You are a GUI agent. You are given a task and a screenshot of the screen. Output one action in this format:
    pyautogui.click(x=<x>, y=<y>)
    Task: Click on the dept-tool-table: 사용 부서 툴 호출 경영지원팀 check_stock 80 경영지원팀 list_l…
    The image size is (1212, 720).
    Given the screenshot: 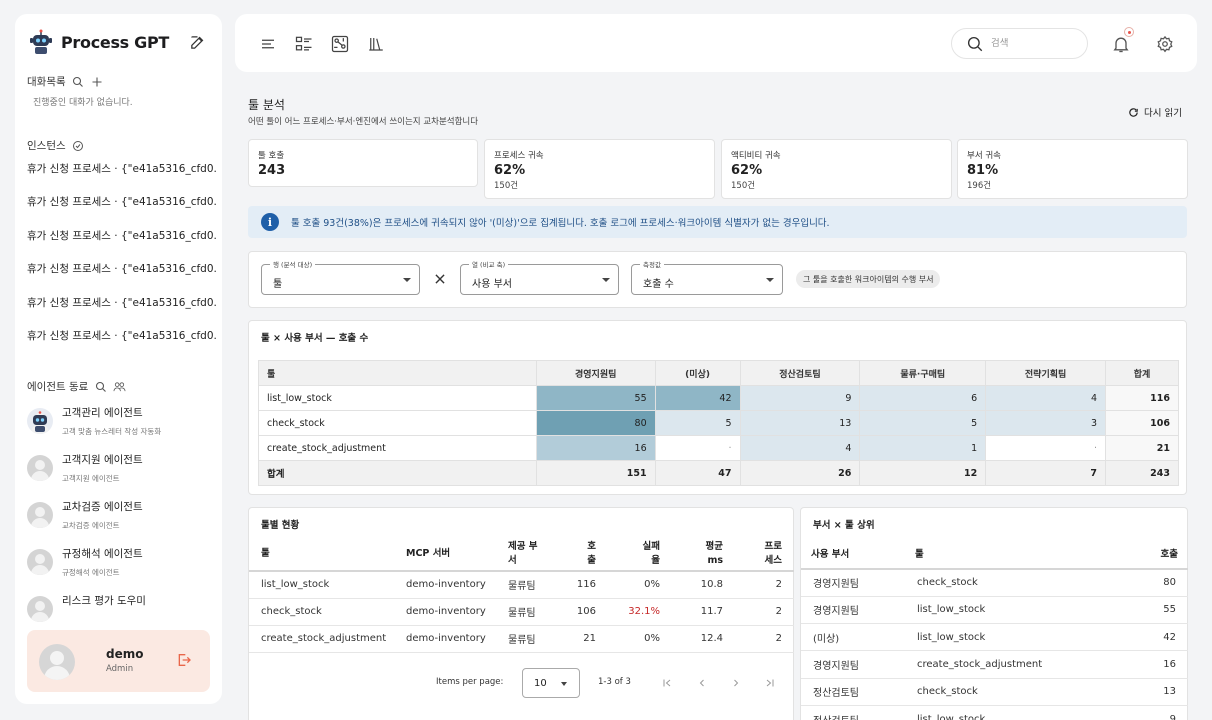 What is the action you would take?
    pyautogui.click(x=994, y=629)
    